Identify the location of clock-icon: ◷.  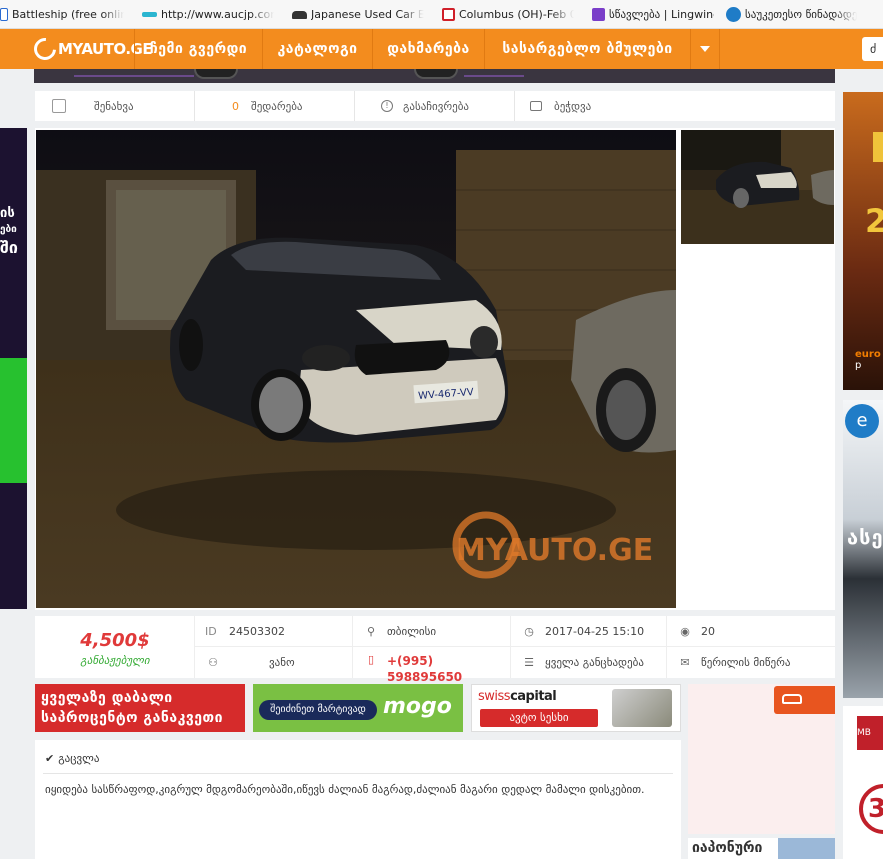
(529, 631).